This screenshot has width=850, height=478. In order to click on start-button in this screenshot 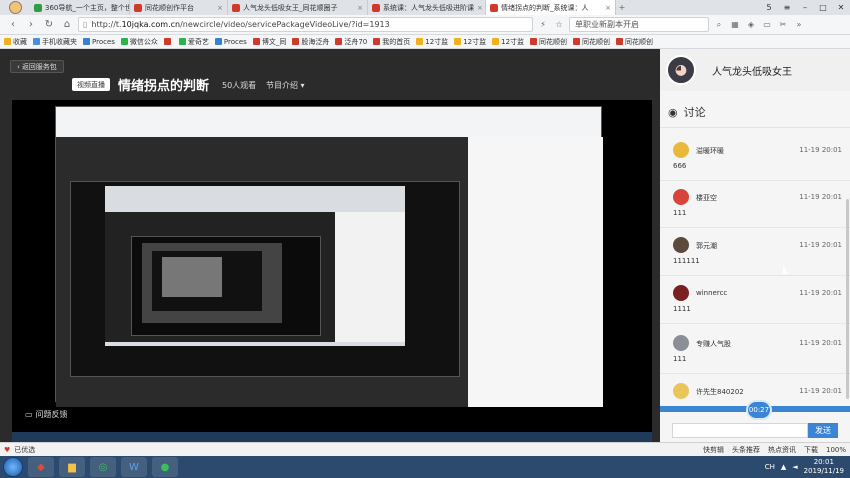, I will do `click(13, 467)`.